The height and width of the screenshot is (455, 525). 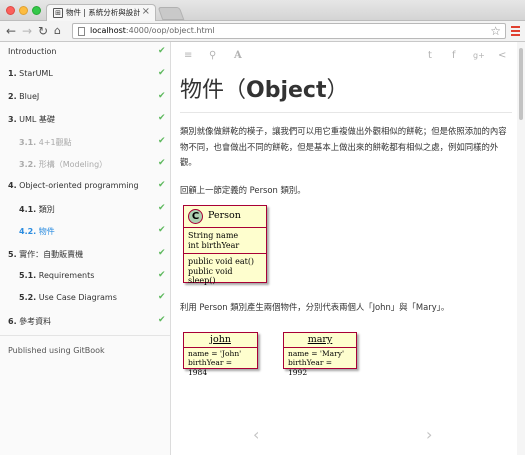 I want to click on title-keyword: Object, so click(x=286, y=90).